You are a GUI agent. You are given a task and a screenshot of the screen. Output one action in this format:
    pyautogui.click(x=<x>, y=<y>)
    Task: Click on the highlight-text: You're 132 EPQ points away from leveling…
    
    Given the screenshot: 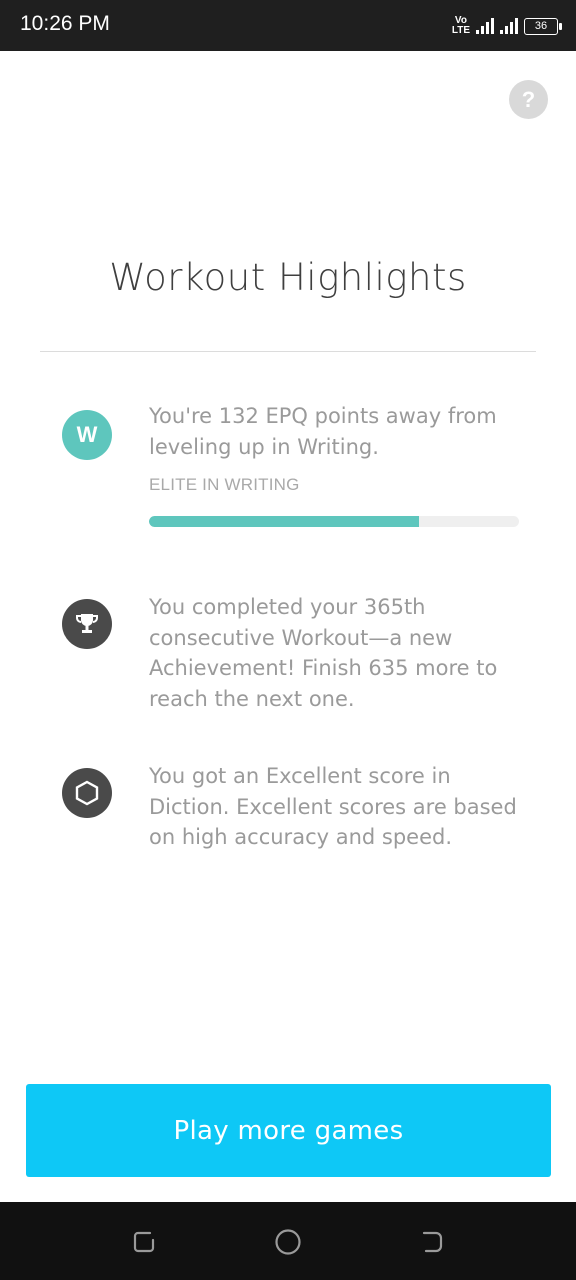 What is the action you would take?
    pyautogui.click(x=323, y=431)
    